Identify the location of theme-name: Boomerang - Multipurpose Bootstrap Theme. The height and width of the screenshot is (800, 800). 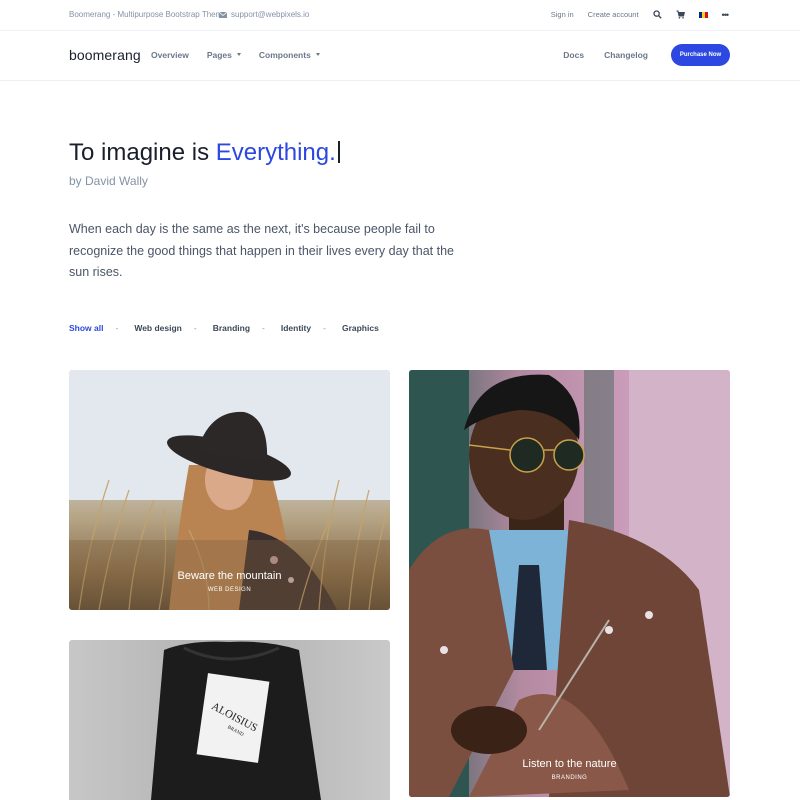
(148, 14).